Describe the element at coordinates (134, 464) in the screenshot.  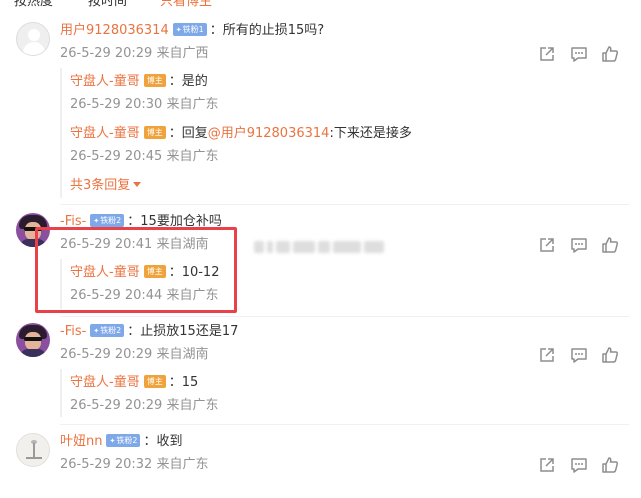
I see `comment-meta: 26-5-29 20:32 来自广东` at that location.